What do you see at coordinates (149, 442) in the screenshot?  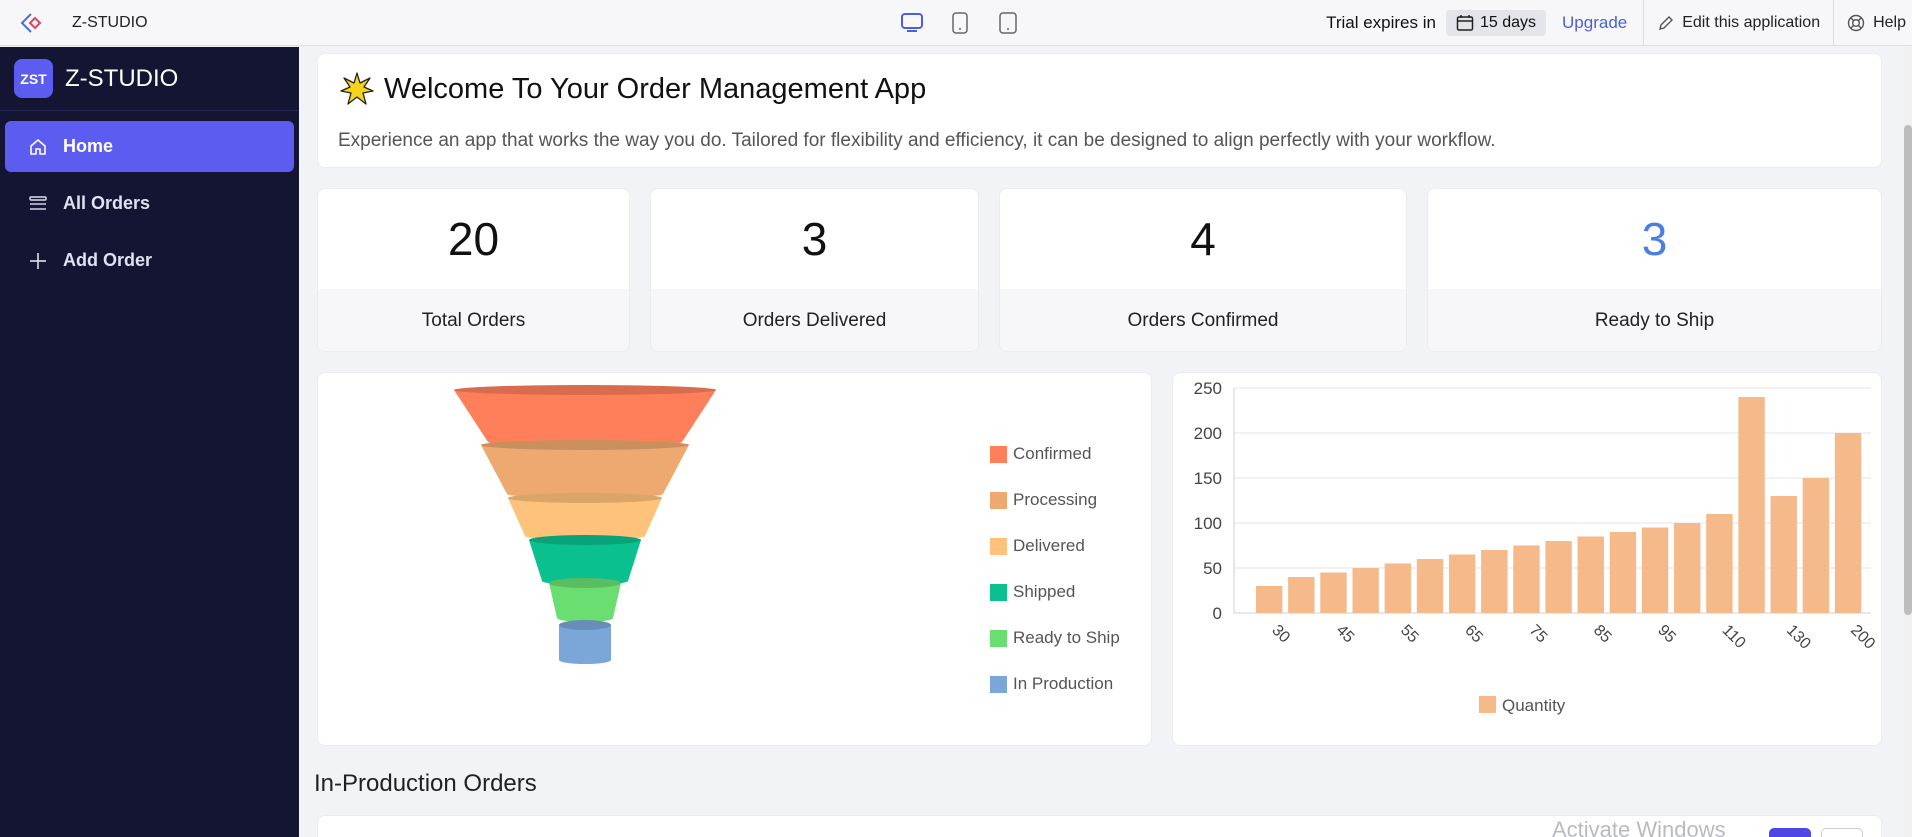 I see `sidebar: ZST Z-STUDIO Home All Orders Add Order` at bounding box center [149, 442].